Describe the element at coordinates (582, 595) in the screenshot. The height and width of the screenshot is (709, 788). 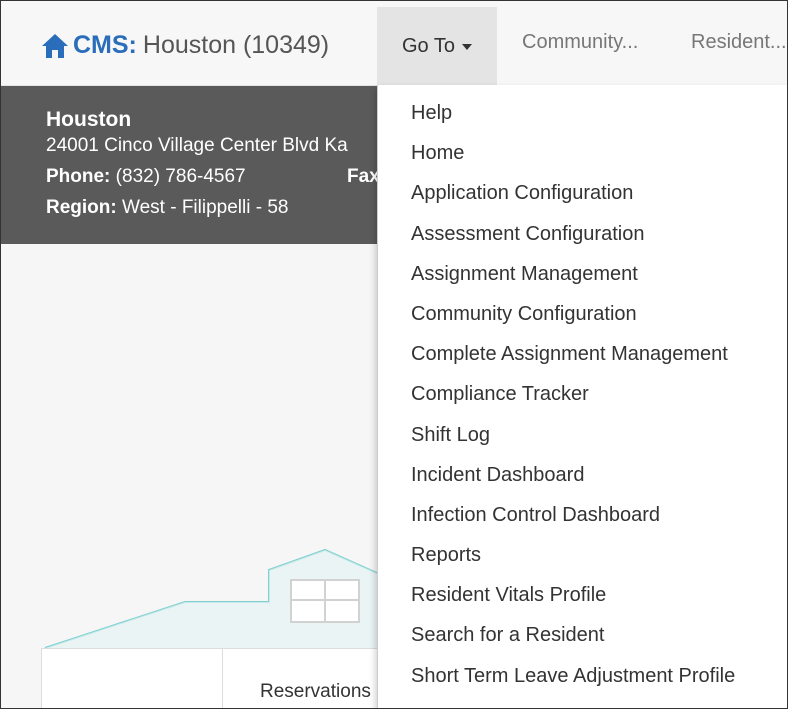
I see `menu-item-resident-vitals-profile: Resident Vitals Profile` at that location.